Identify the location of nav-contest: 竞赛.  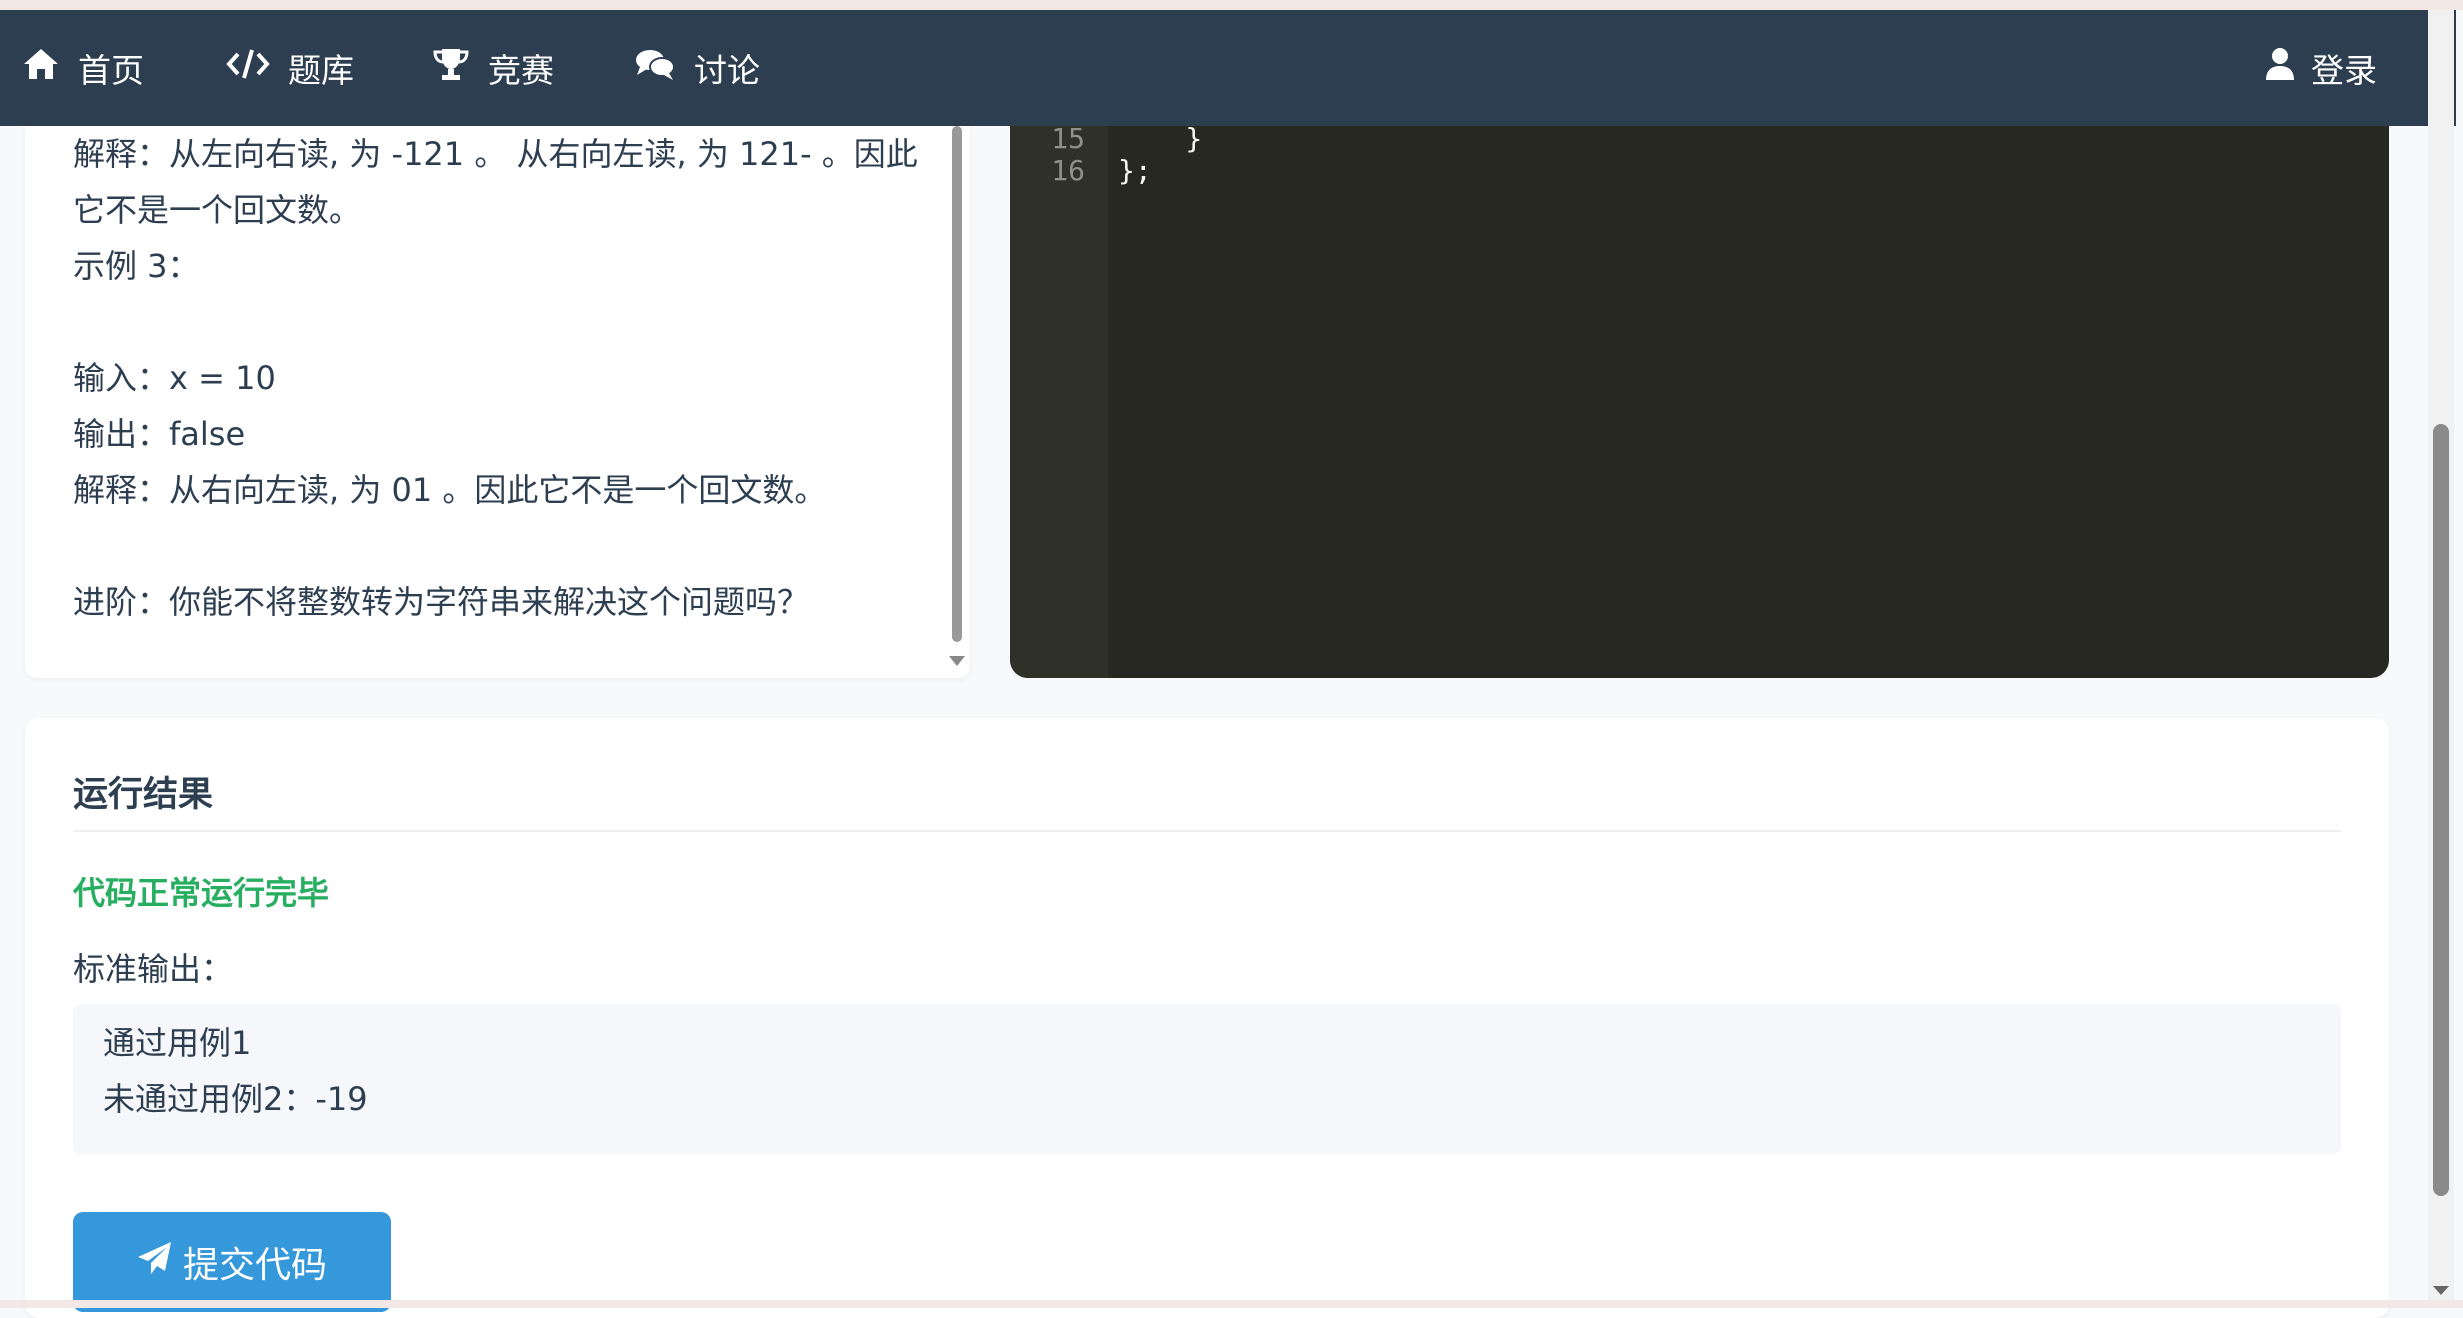
(493, 68).